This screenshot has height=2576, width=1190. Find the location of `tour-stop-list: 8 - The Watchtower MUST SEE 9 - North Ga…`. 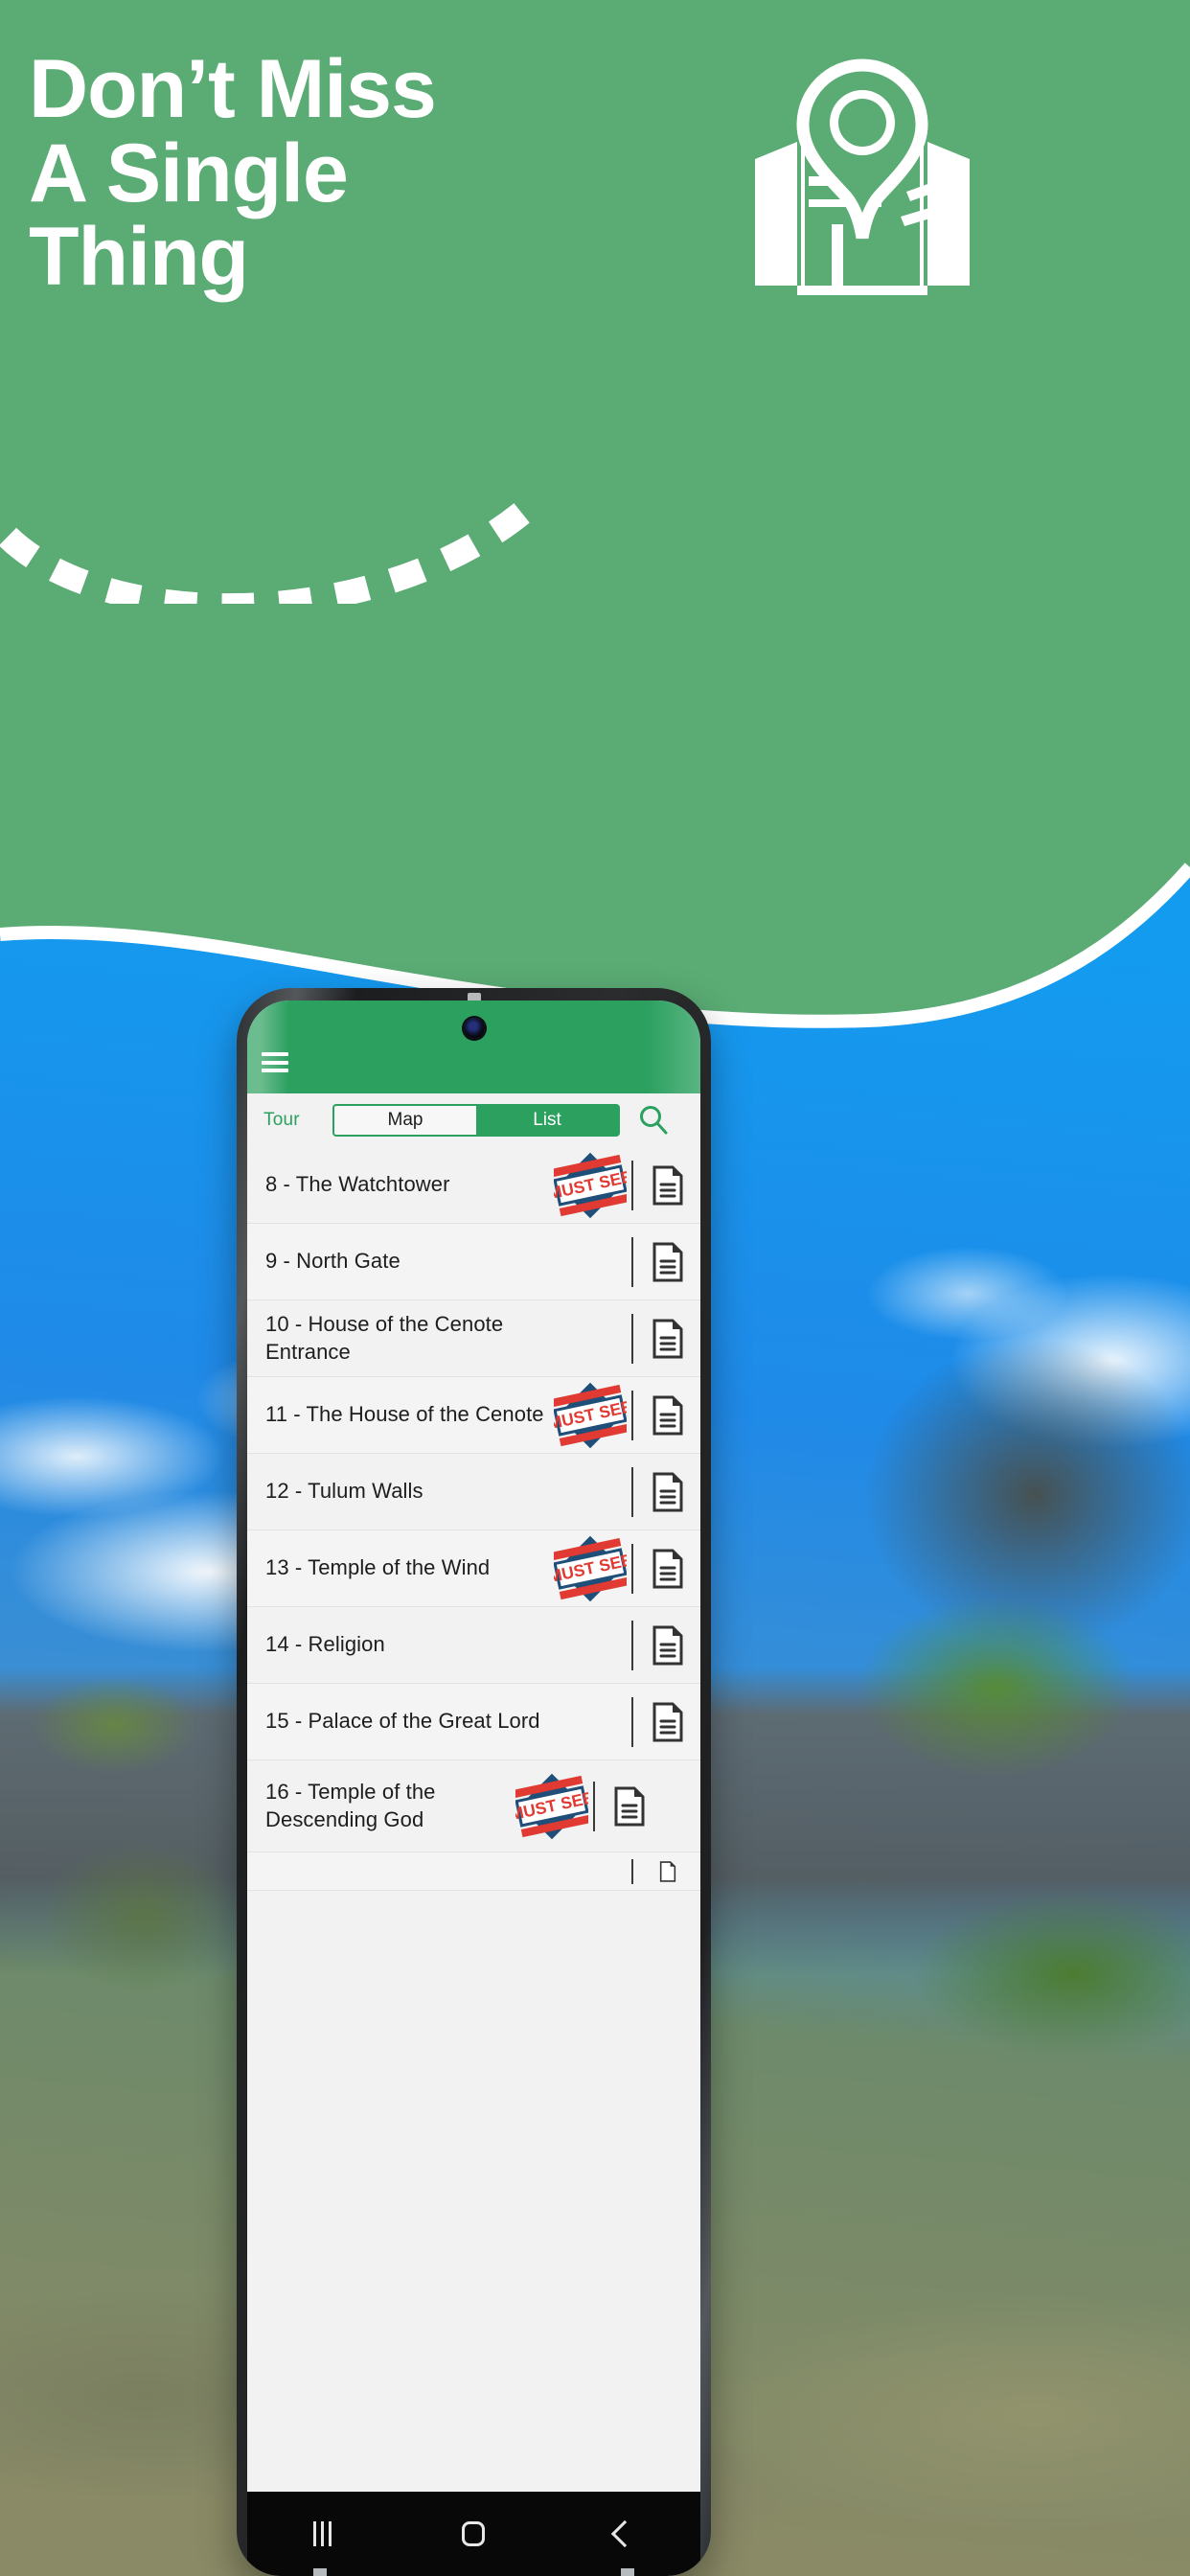

tour-stop-list: 8 - The Watchtower MUST SEE 9 - North Ga… is located at coordinates (474, 1519).